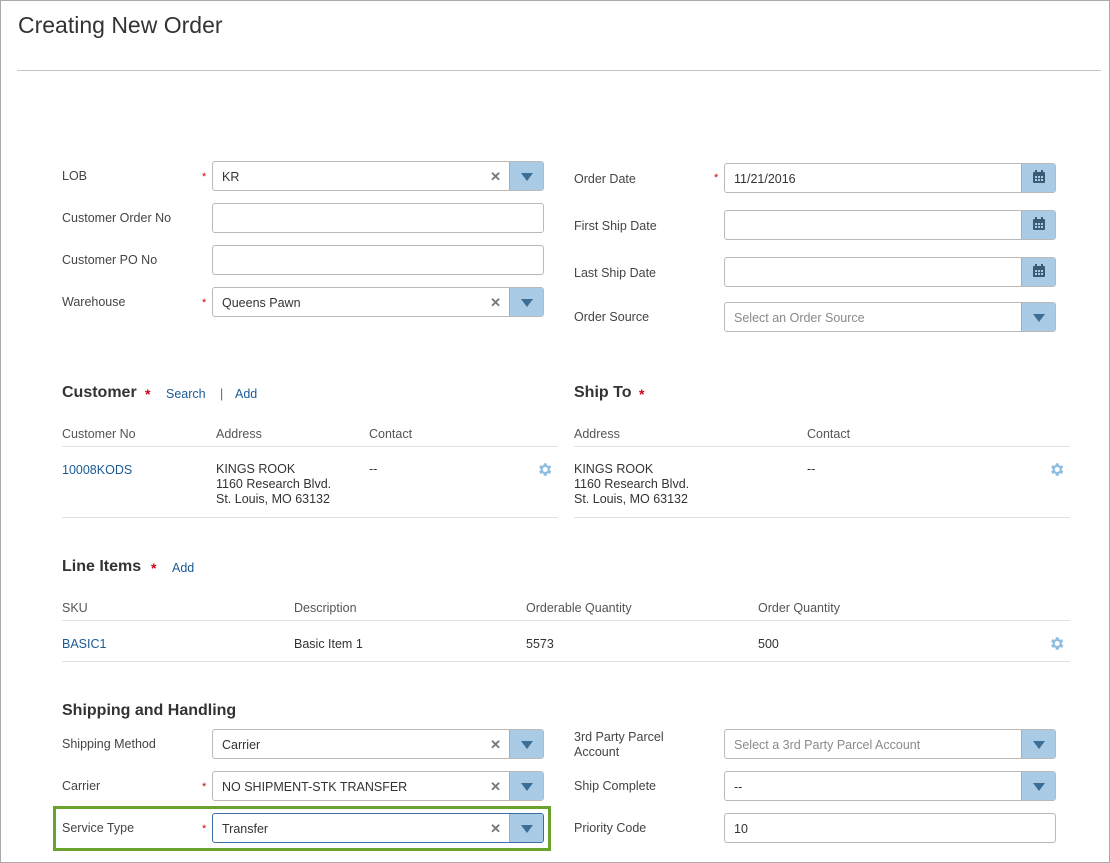 The image size is (1110, 863). Describe the element at coordinates (603, 392) in the screenshot. I see `ship-to-section-title: Ship To` at that location.